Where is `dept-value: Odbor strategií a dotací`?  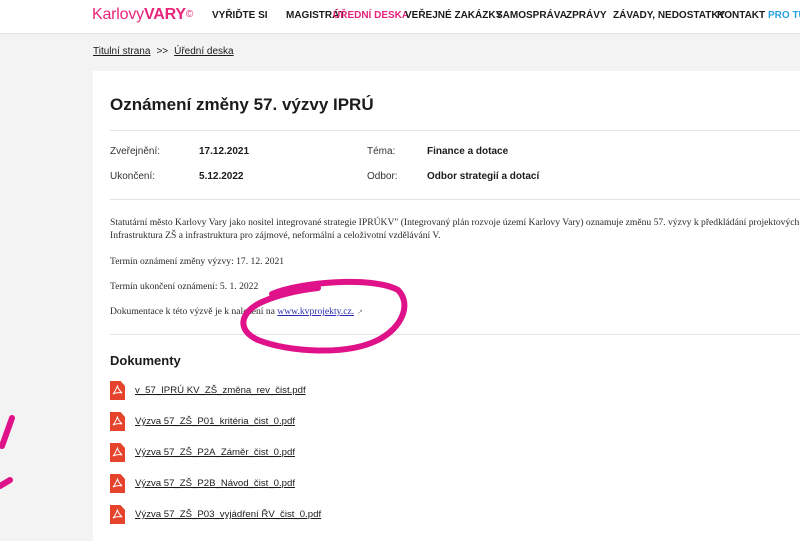 dept-value: Odbor strategií a dotací is located at coordinates (483, 176).